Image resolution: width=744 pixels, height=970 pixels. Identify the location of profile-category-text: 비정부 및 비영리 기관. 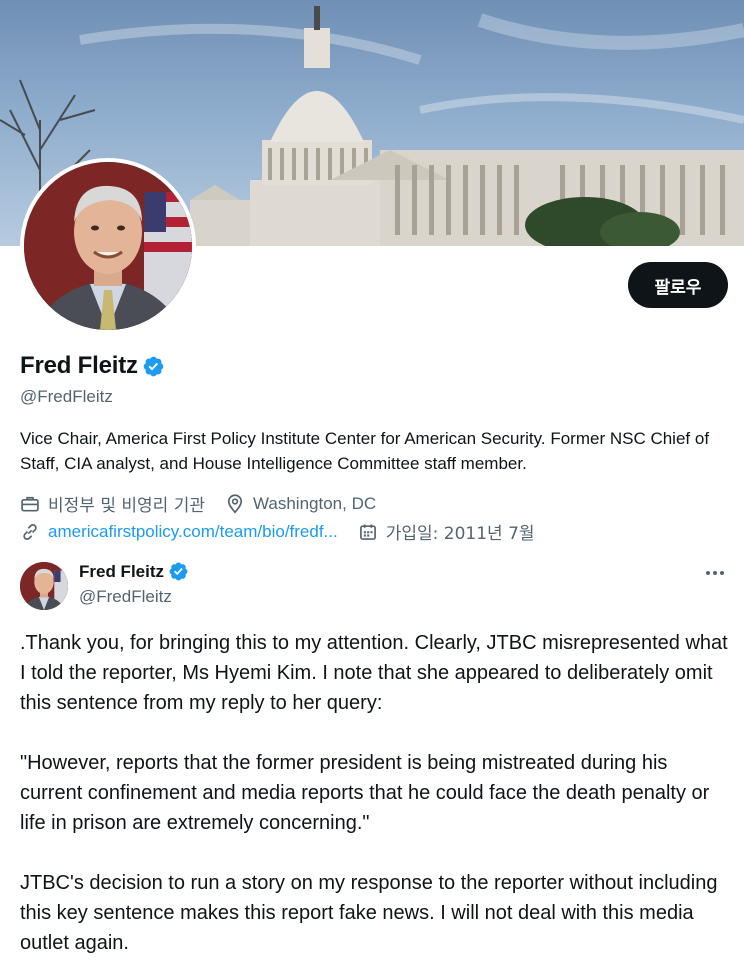
(126, 506).